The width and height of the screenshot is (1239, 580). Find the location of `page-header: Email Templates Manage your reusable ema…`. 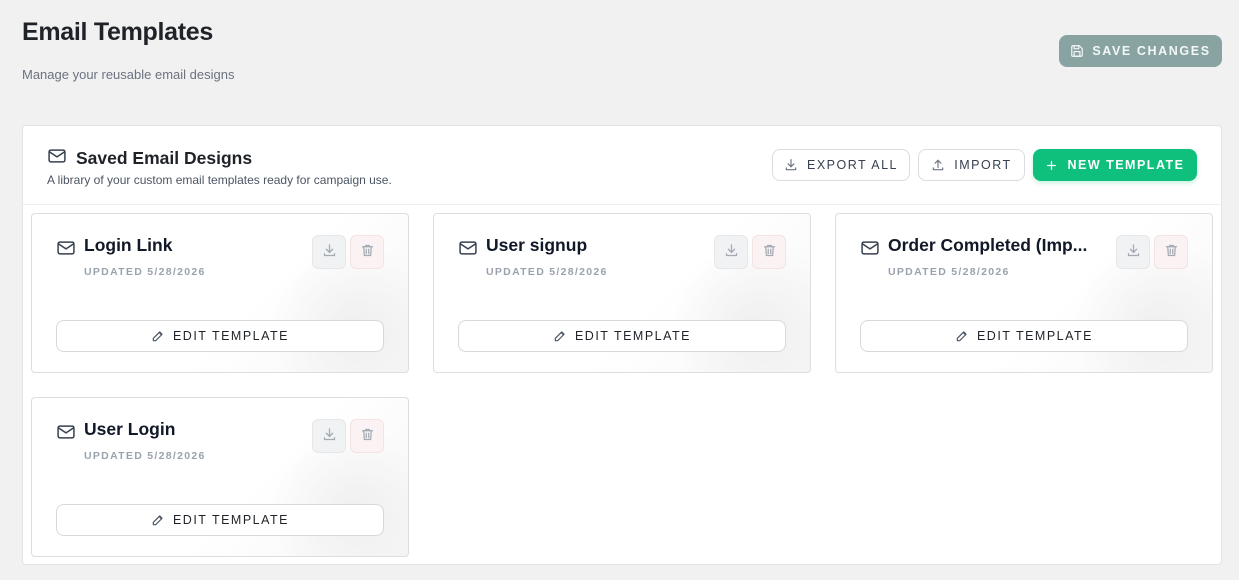

page-header: Email Templates Manage your reusable ema… is located at coordinates (128, 50).